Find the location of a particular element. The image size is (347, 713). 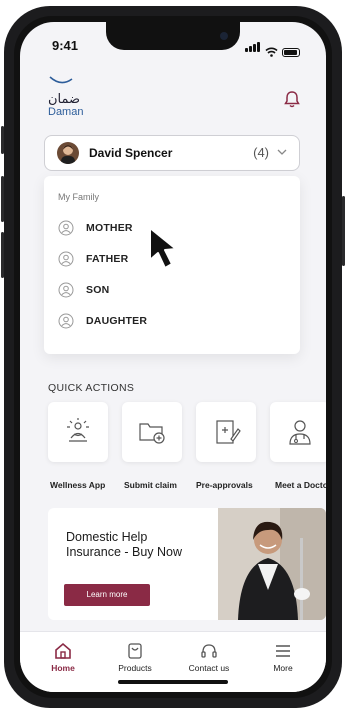

family-member-father: FATHER is located at coordinates (93, 259).